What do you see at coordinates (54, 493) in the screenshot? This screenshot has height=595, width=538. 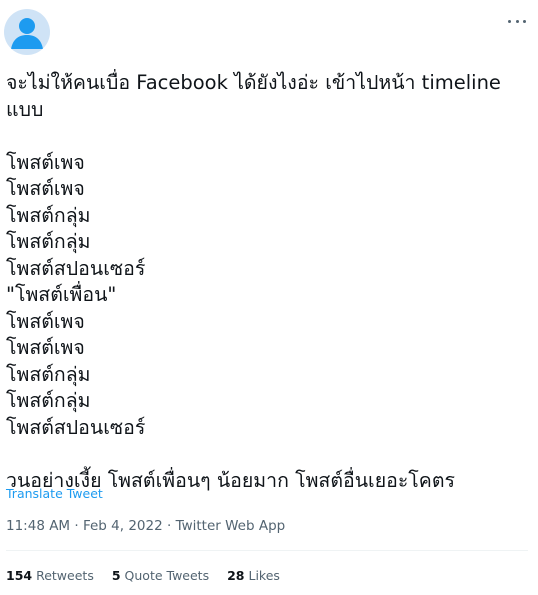 I see `translate-tweet-link: Translate Tweet` at bounding box center [54, 493].